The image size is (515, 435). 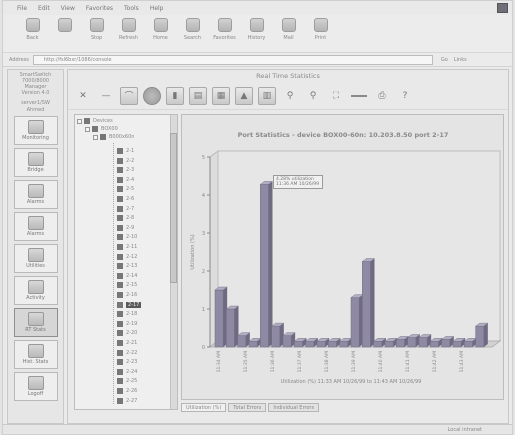 I want to click on nav-button: Monitoring, so click(x=35, y=130).